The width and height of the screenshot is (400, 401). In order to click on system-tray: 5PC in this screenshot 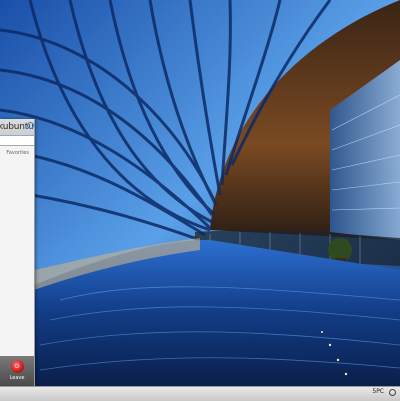, I will do `click(384, 392)`.